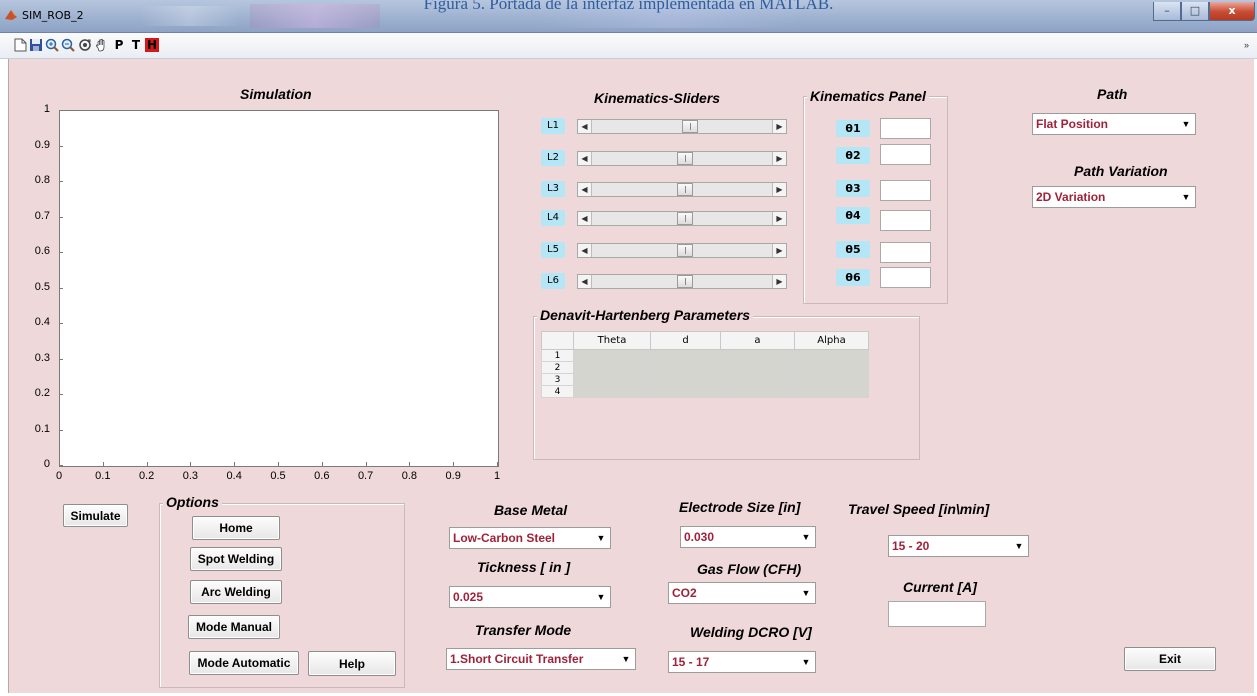 Image resolution: width=1257 pixels, height=696 pixels. What do you see at coordinates (742, 662) in the screenshot?
I see `welding-dcro-dropdown: 15 - 17 ▼` at bounding box center [742, 662].